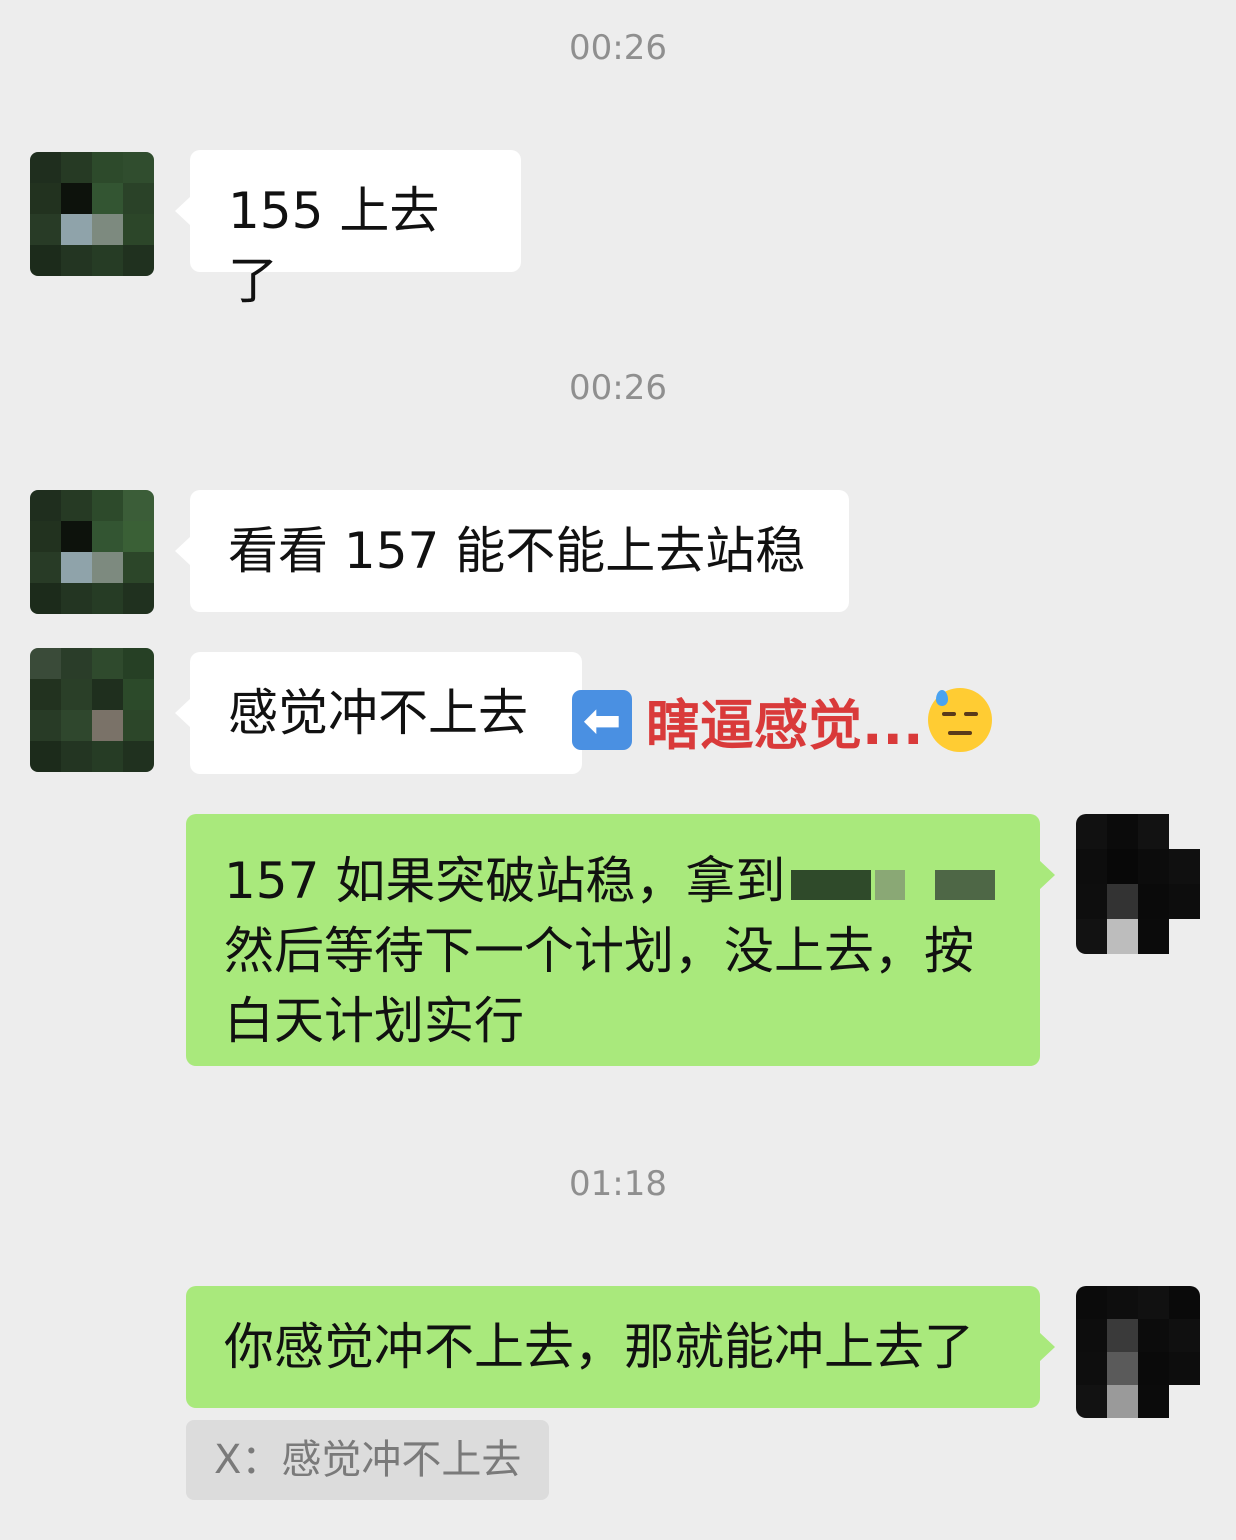 The image size is (1236, 1540). Describe the element at coordinates (599, 951) in the screenshot. I see `message-line: 然后等待下一个计划，没上去，按` at that location.